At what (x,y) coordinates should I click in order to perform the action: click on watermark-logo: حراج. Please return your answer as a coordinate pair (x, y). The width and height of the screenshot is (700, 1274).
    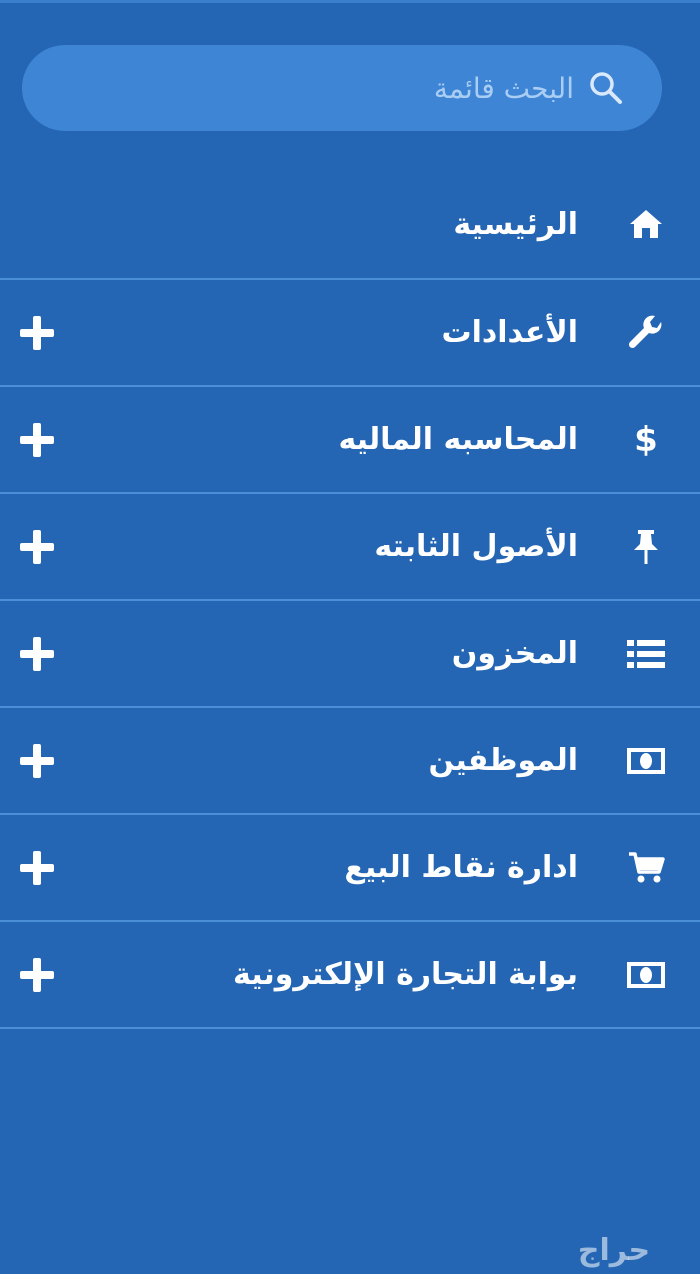
    Looking at the image, I should click on (614, 1250).